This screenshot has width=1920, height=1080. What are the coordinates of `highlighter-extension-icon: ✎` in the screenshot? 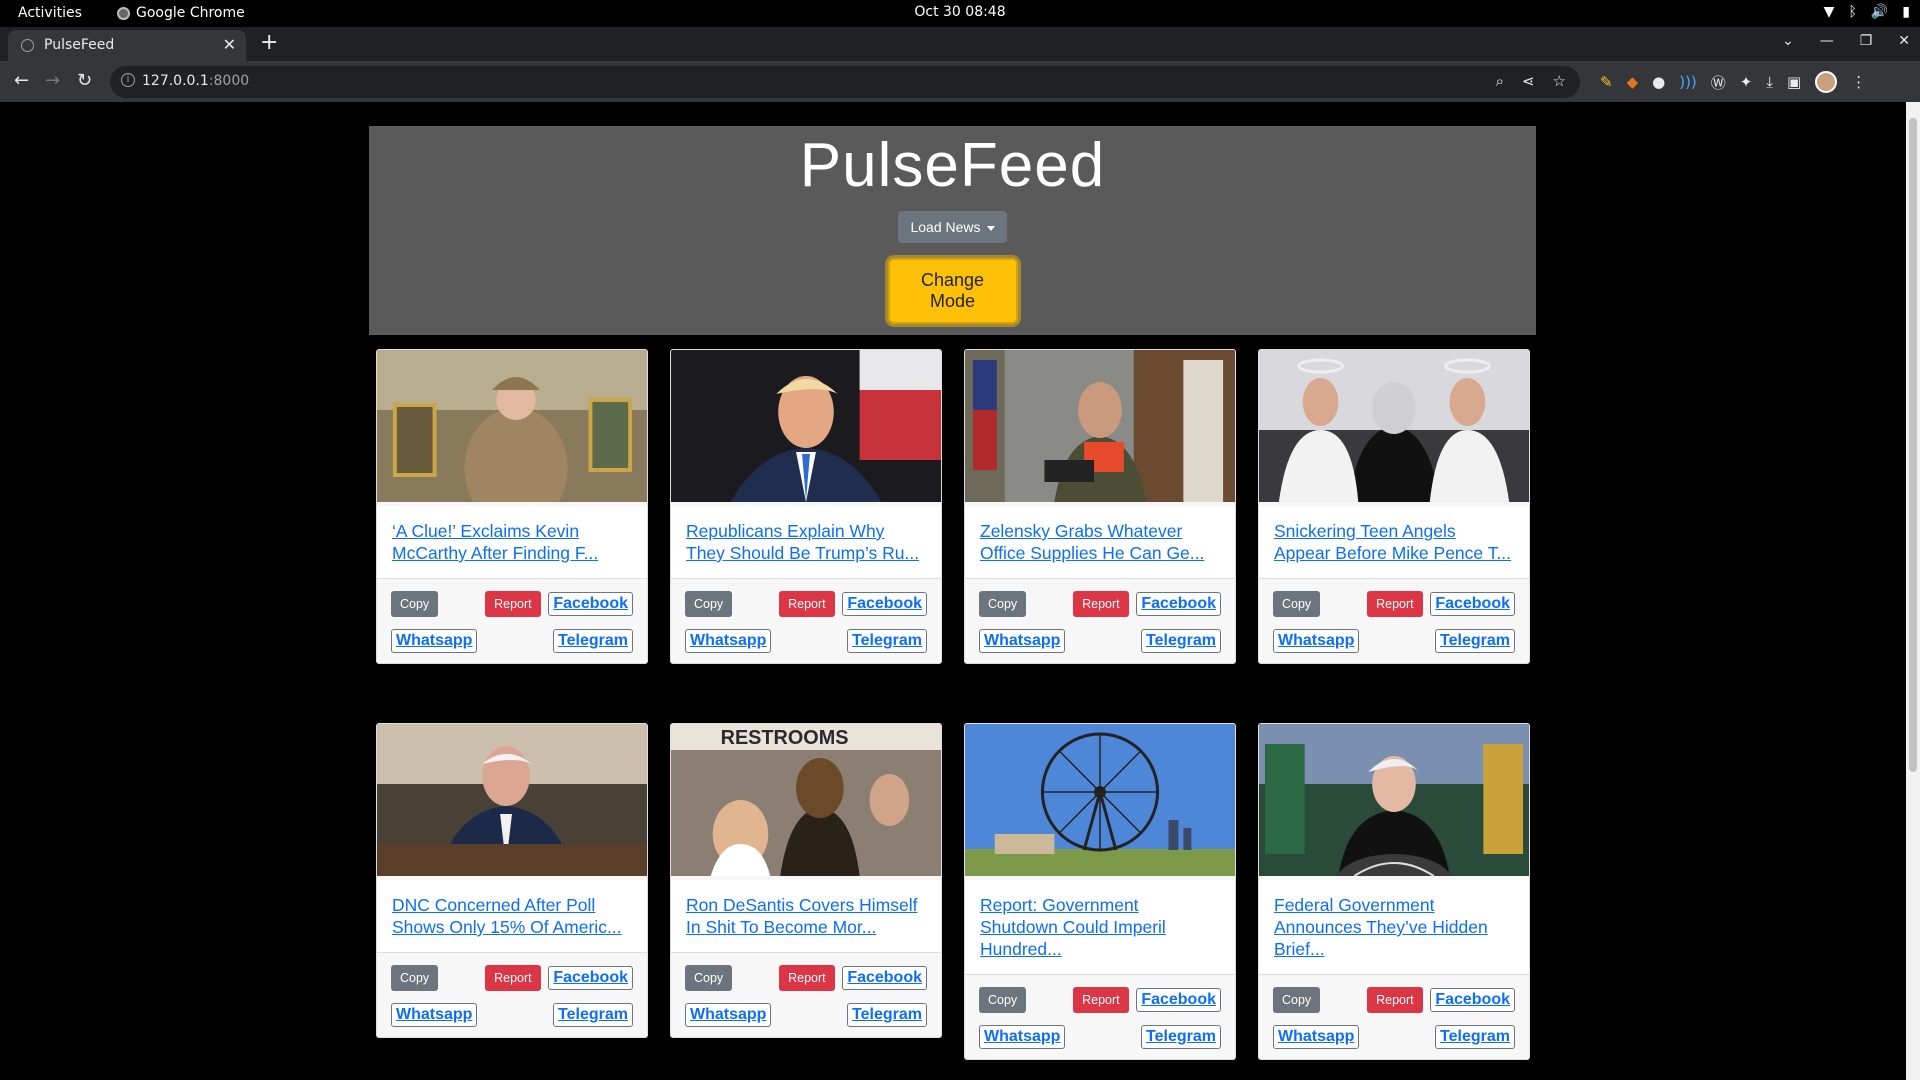 It's located at (1606, 82).